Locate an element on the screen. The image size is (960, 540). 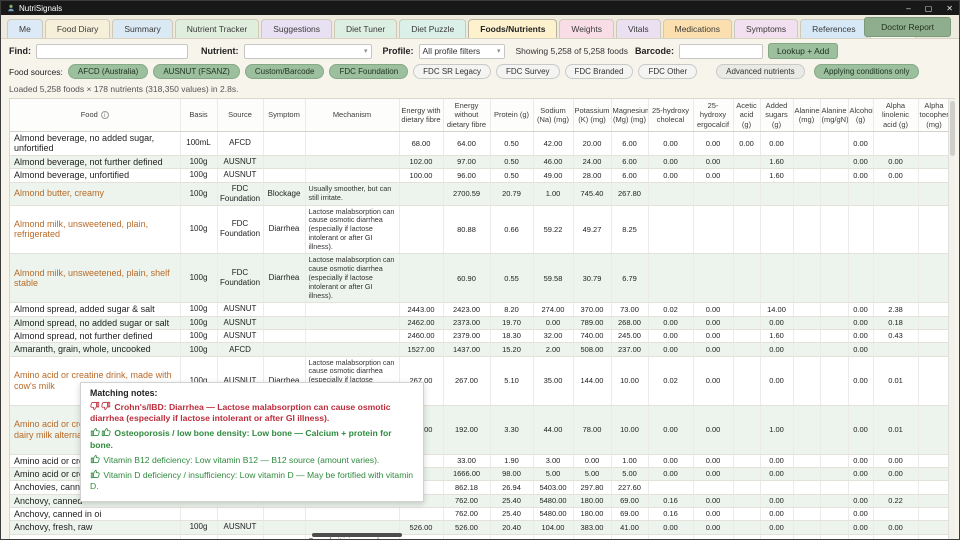
nutrient-dropdown: ▾ is located at coordinates (307, 51).